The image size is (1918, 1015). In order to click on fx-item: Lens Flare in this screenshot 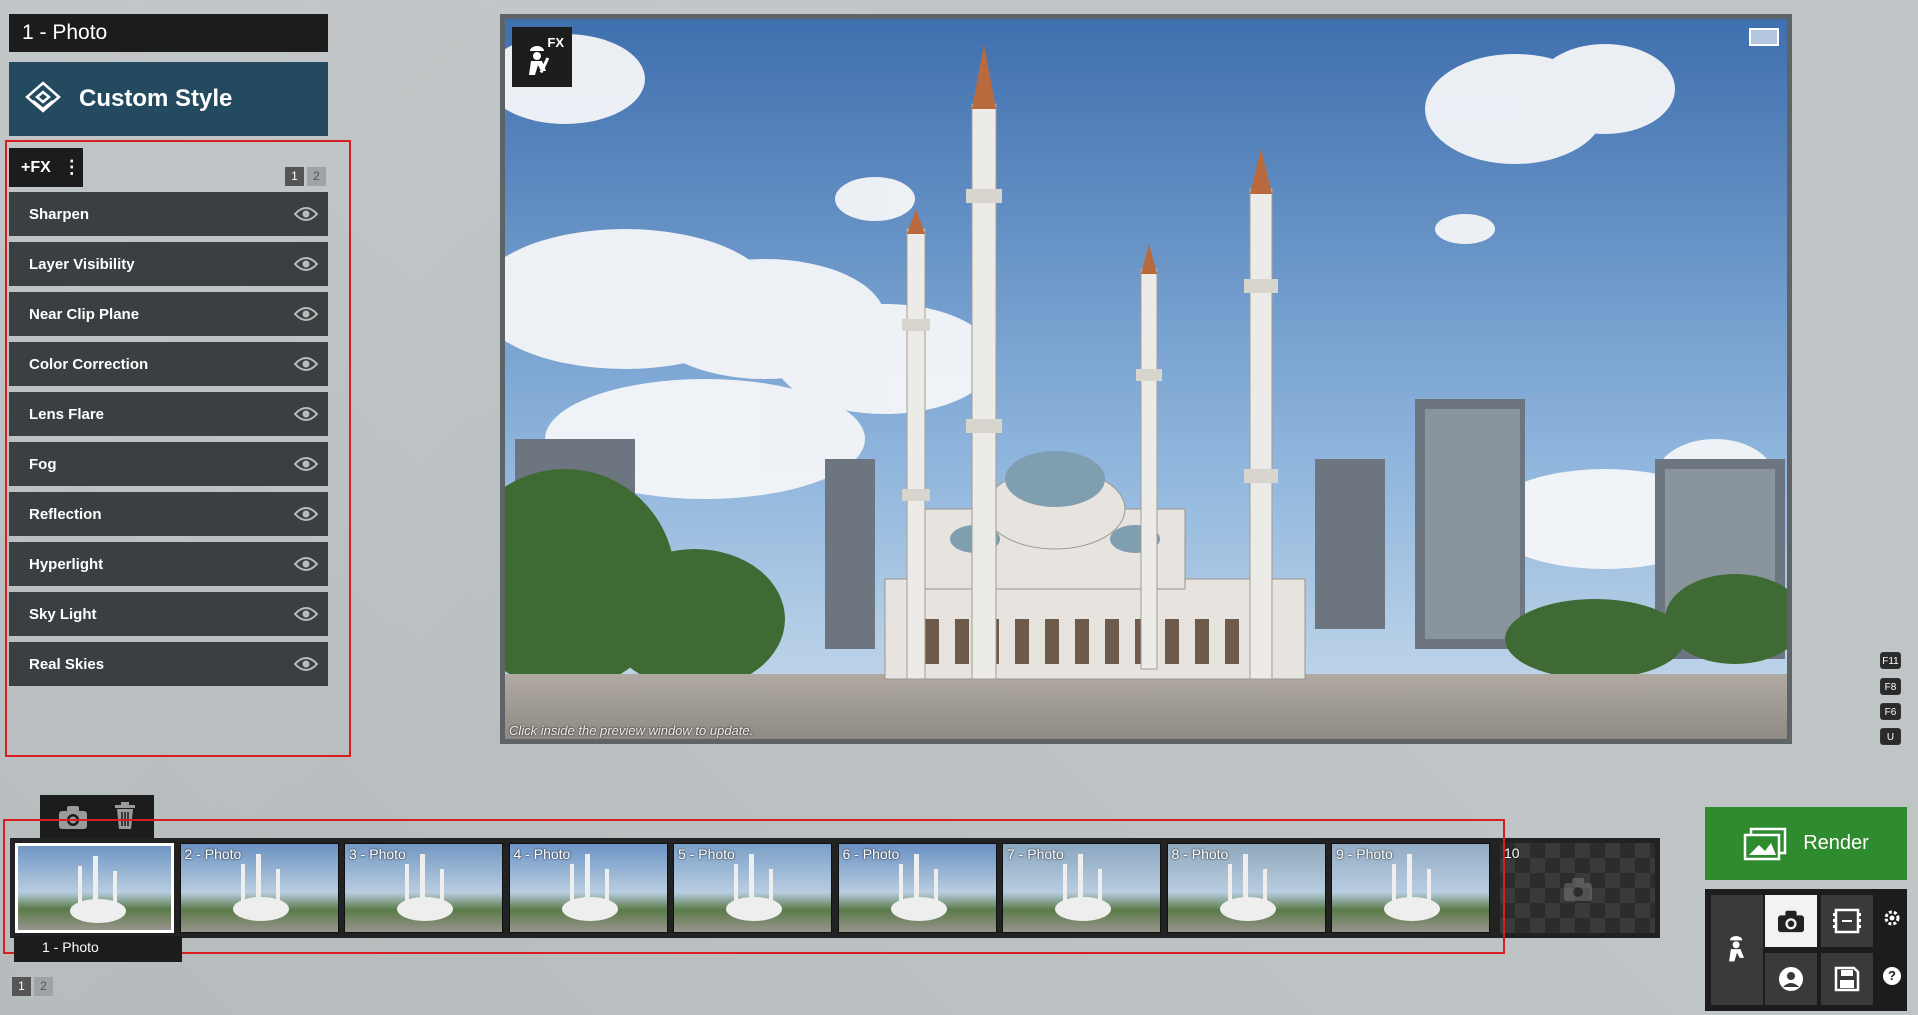, I will do `click(168, 414)`.